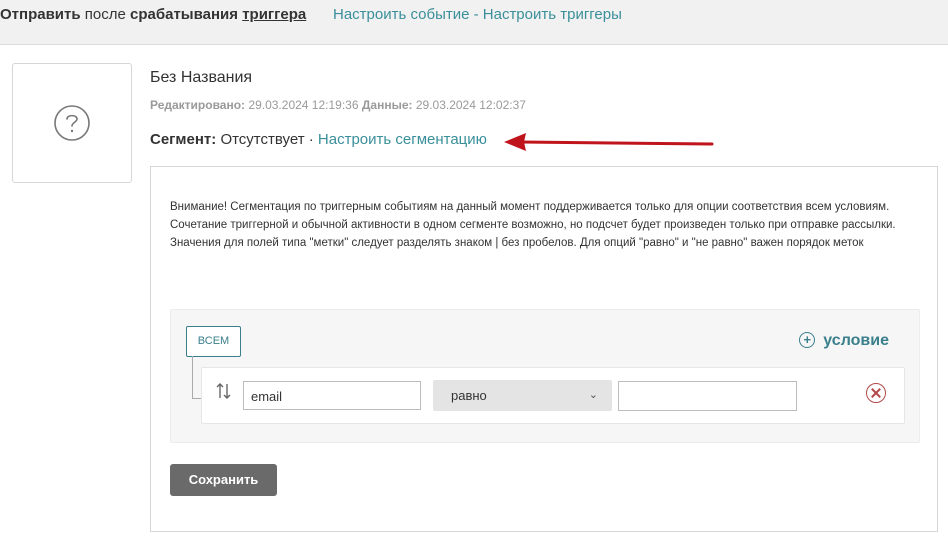  What do you see at coordinates (807, 340) in the screenshot?
I see `plus-circle-icon: +` at bounding box center [807, 340].